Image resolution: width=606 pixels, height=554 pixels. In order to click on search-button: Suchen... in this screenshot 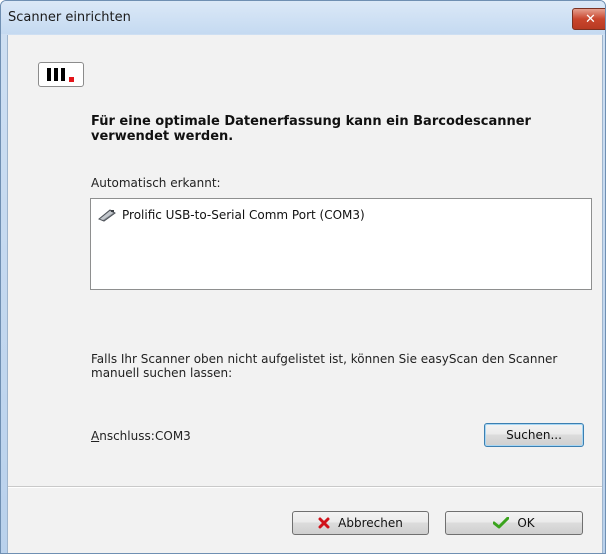, I will do `click(534, 435)`.